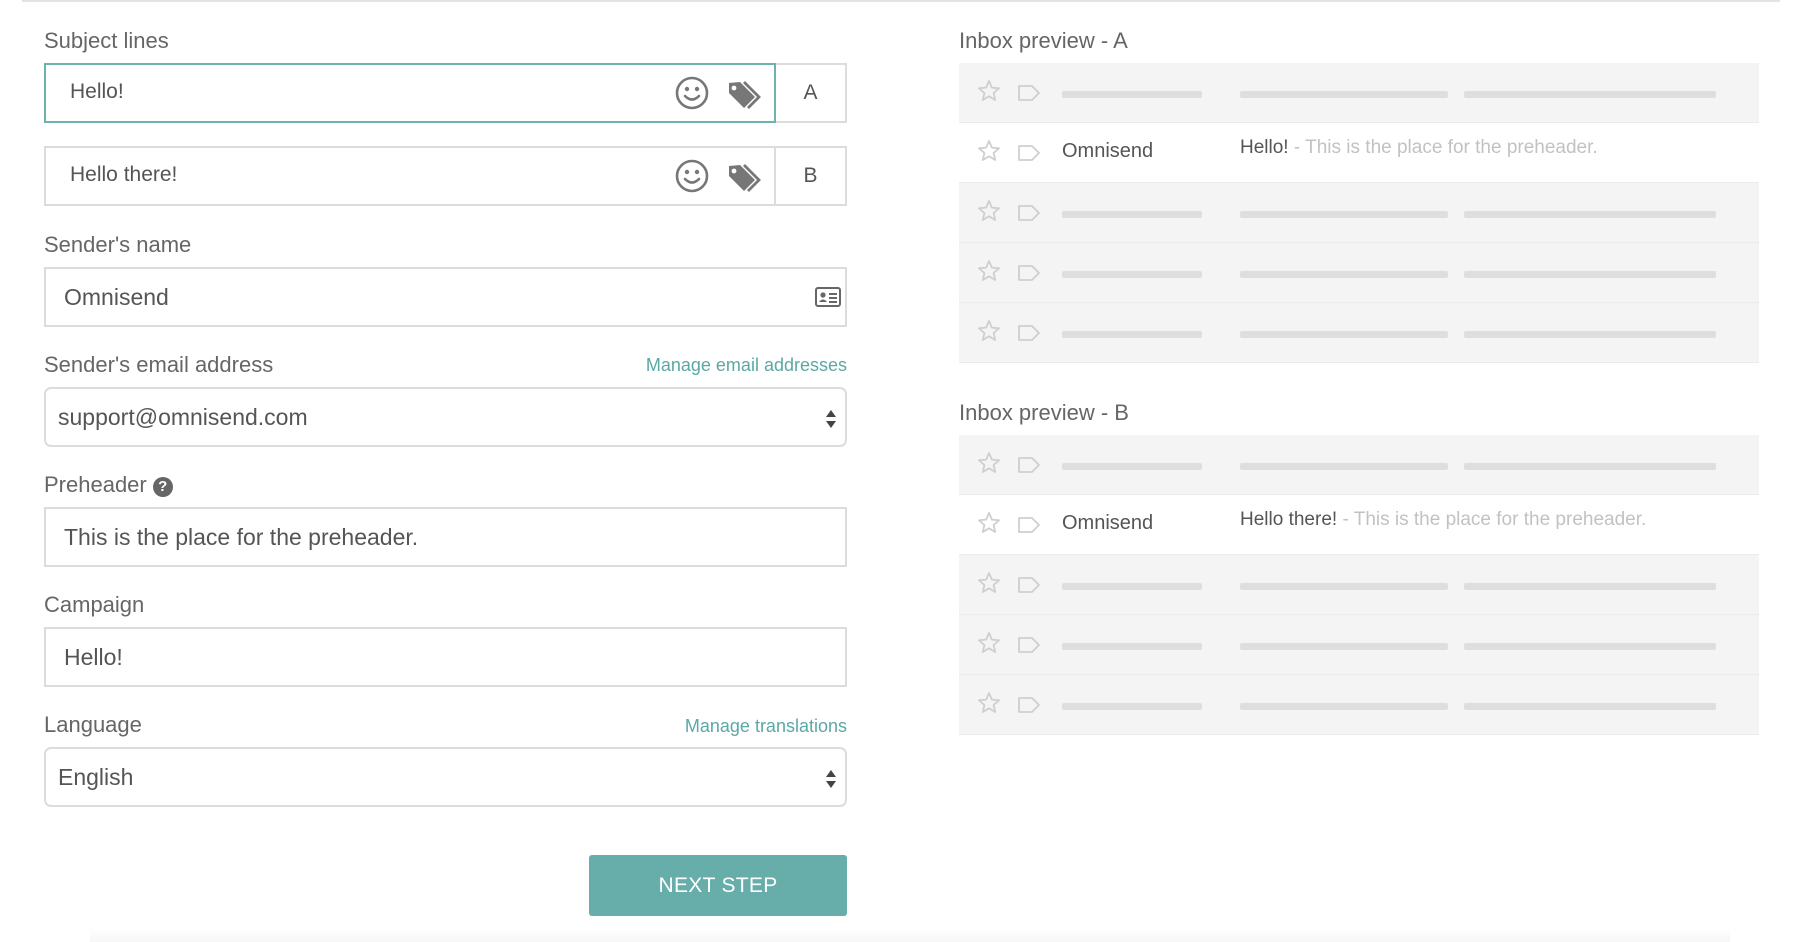 The height and width of the screenshot is (942, 1810). Describe the element at coordinates (1044, 412) in the screenshot. I see `inbox-preview-b-title: Inbox preview - B` at that location.